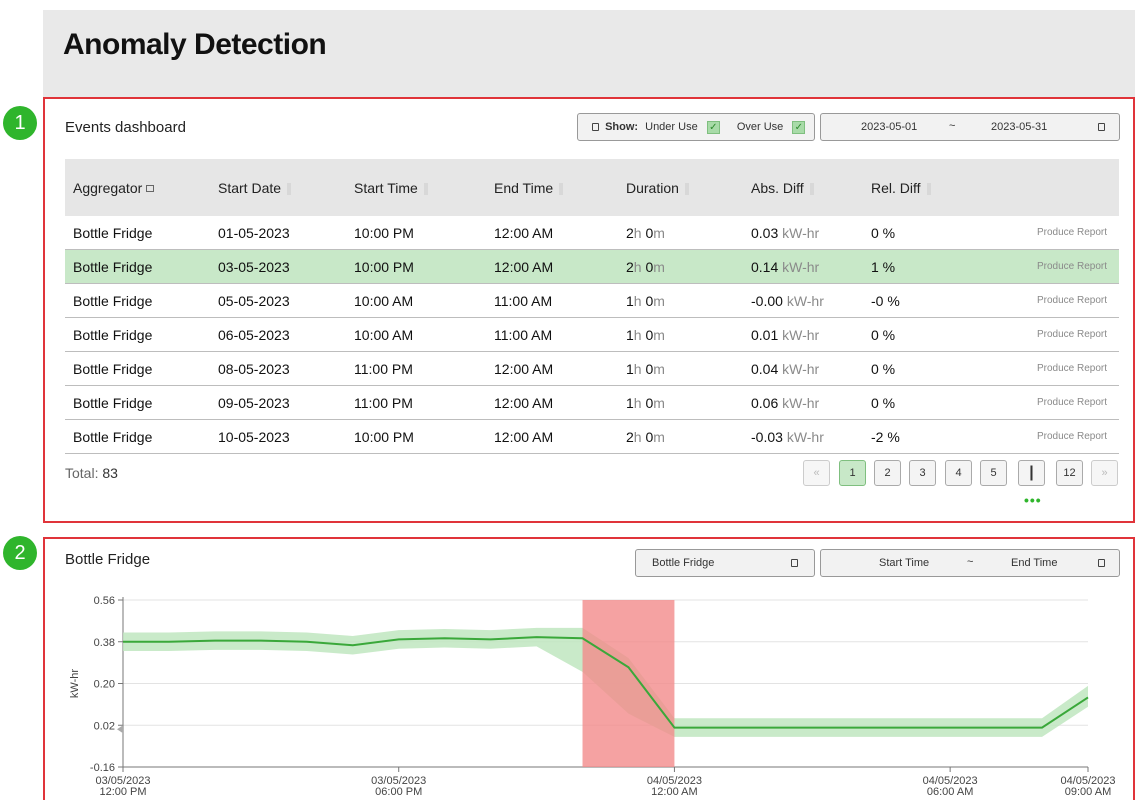 The width and height of the screenshot is (1135, 802). Describe the element at coordinates (398, 792) in the screenshot. I see `x-tick-time: 06:00 PM` at that location.